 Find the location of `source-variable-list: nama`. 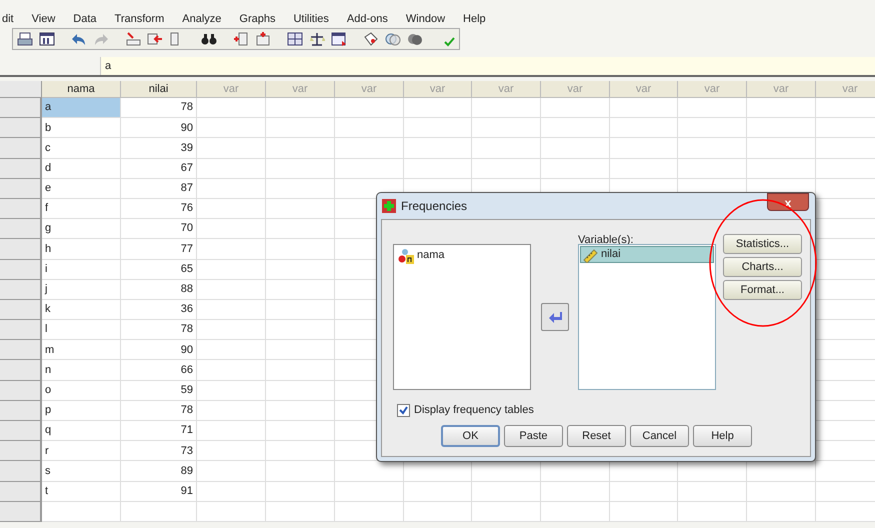

source-variable-list: nama is located at coordinates (462, 317).